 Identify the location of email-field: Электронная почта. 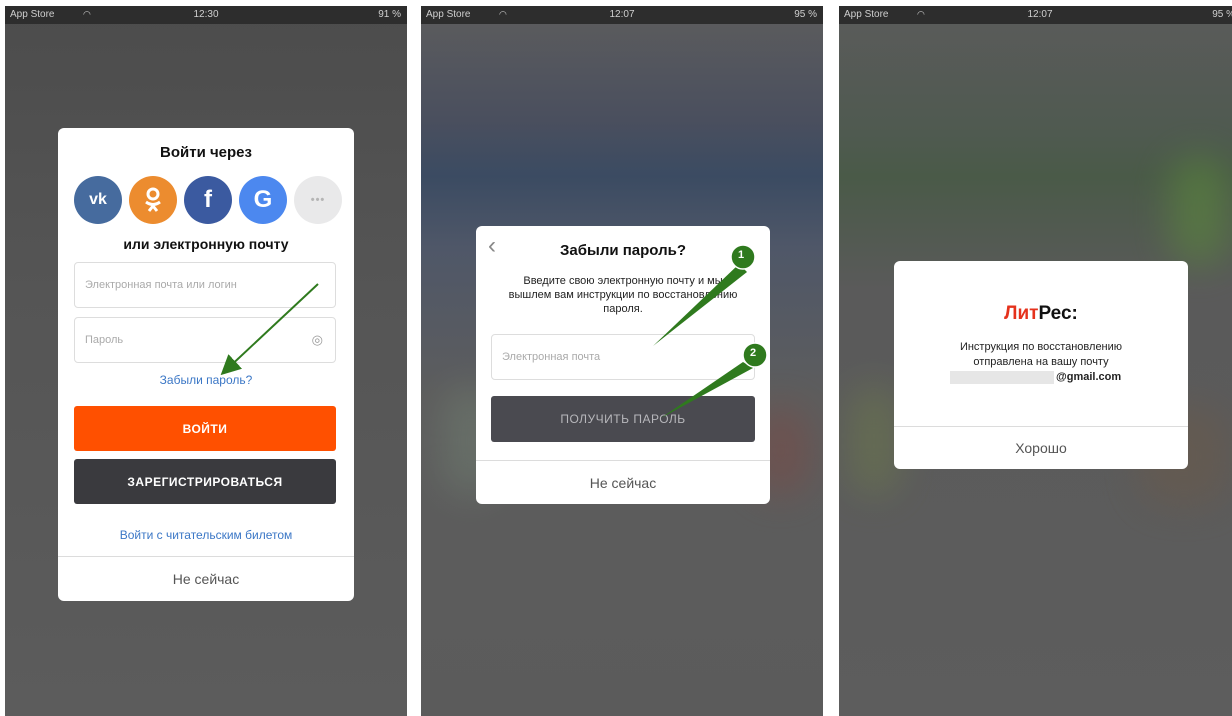
(623, 357).